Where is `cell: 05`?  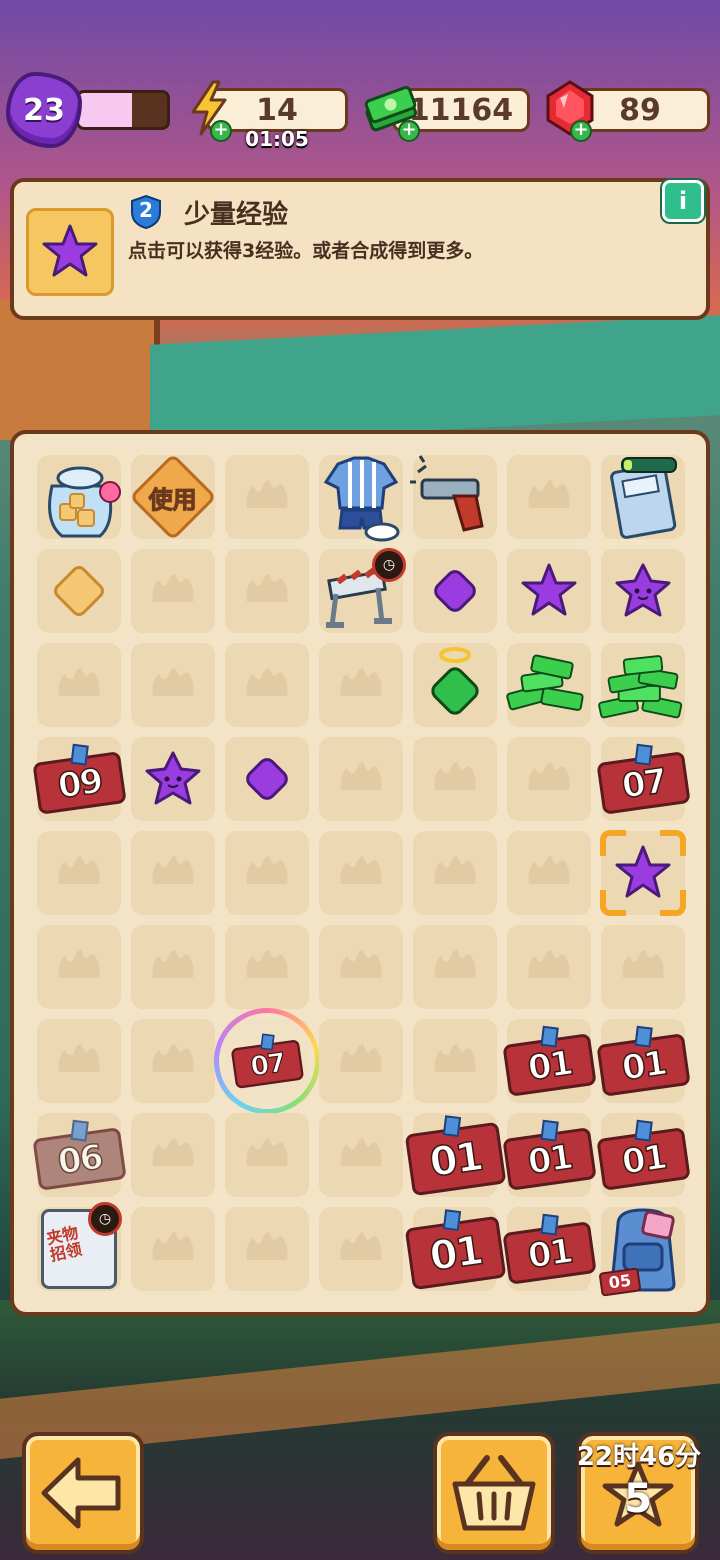 cell: 05 is located at coordinates (643, 1249).